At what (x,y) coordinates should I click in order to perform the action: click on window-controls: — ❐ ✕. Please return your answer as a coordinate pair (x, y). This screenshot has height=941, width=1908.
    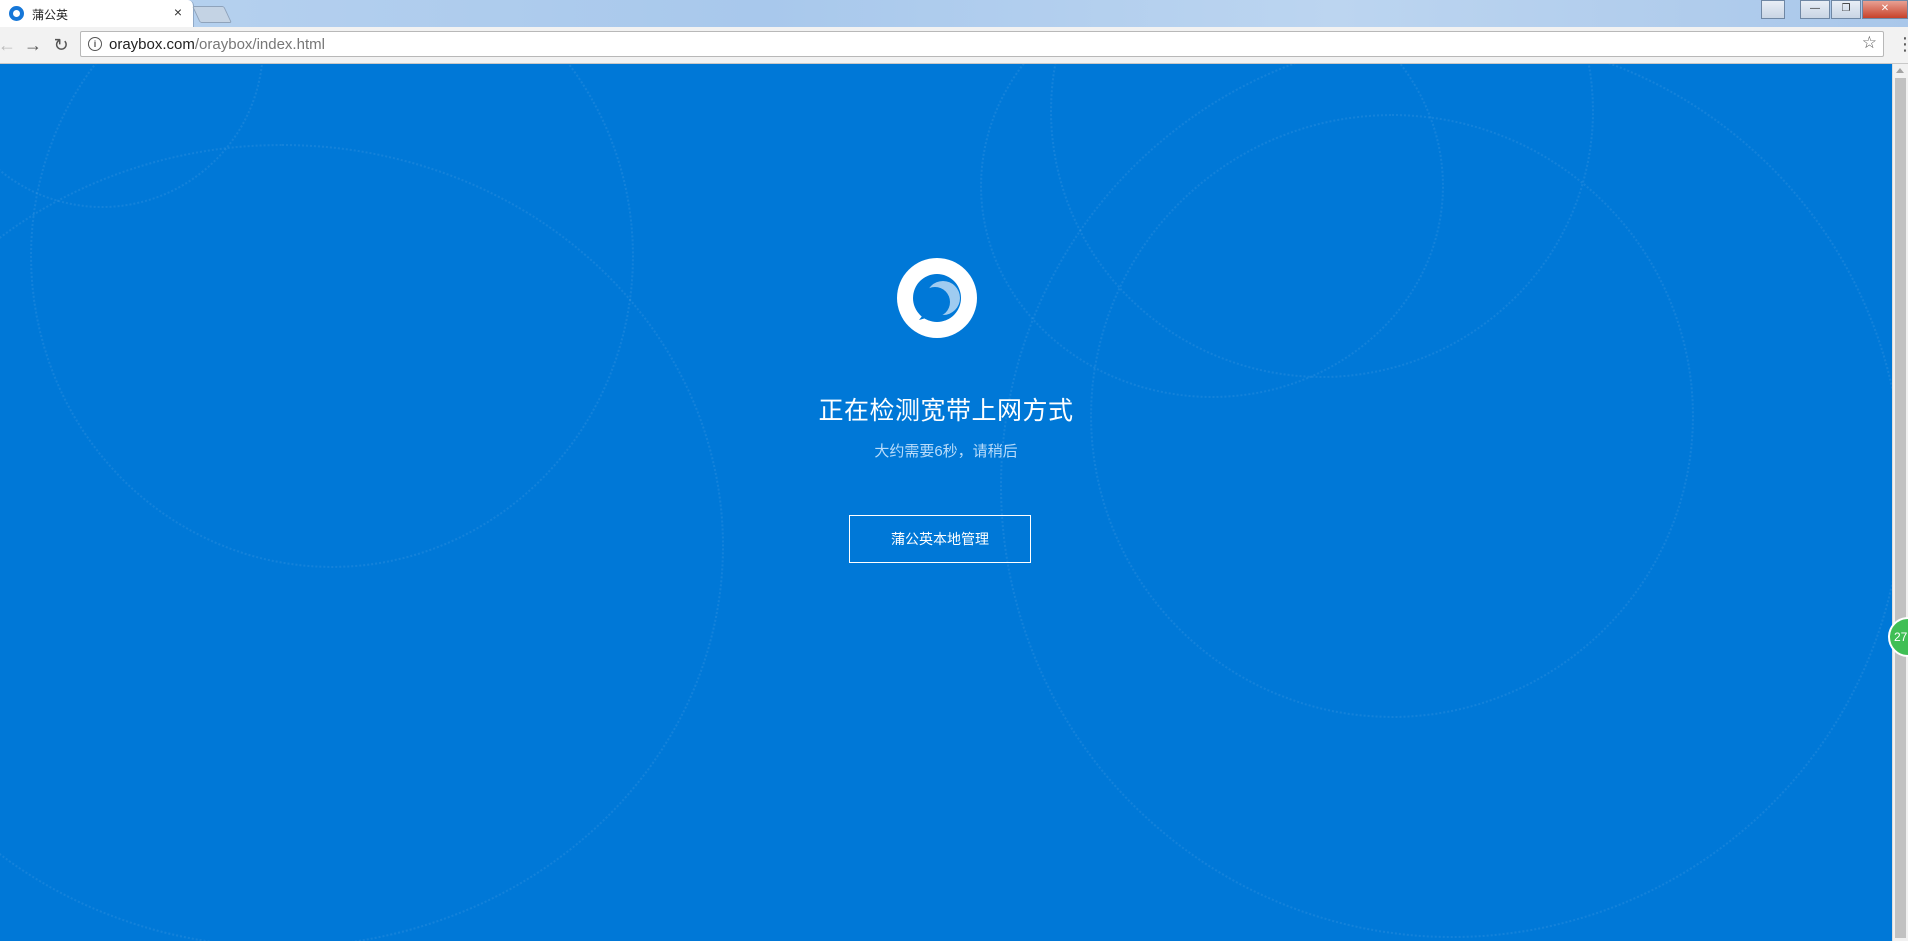
    Looking at the image, I should click on (1834, 10).